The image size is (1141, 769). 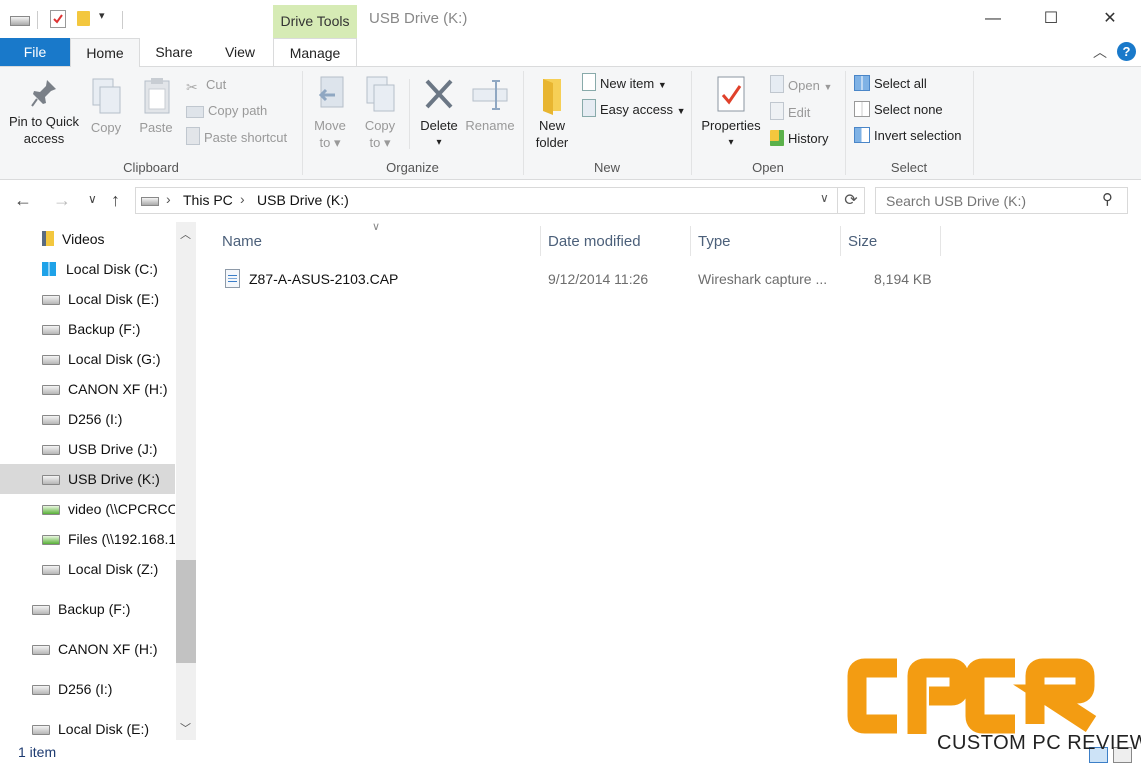 I want to click on paste-shortcut-button: Paste shortcut, so click(x=236, y=137).